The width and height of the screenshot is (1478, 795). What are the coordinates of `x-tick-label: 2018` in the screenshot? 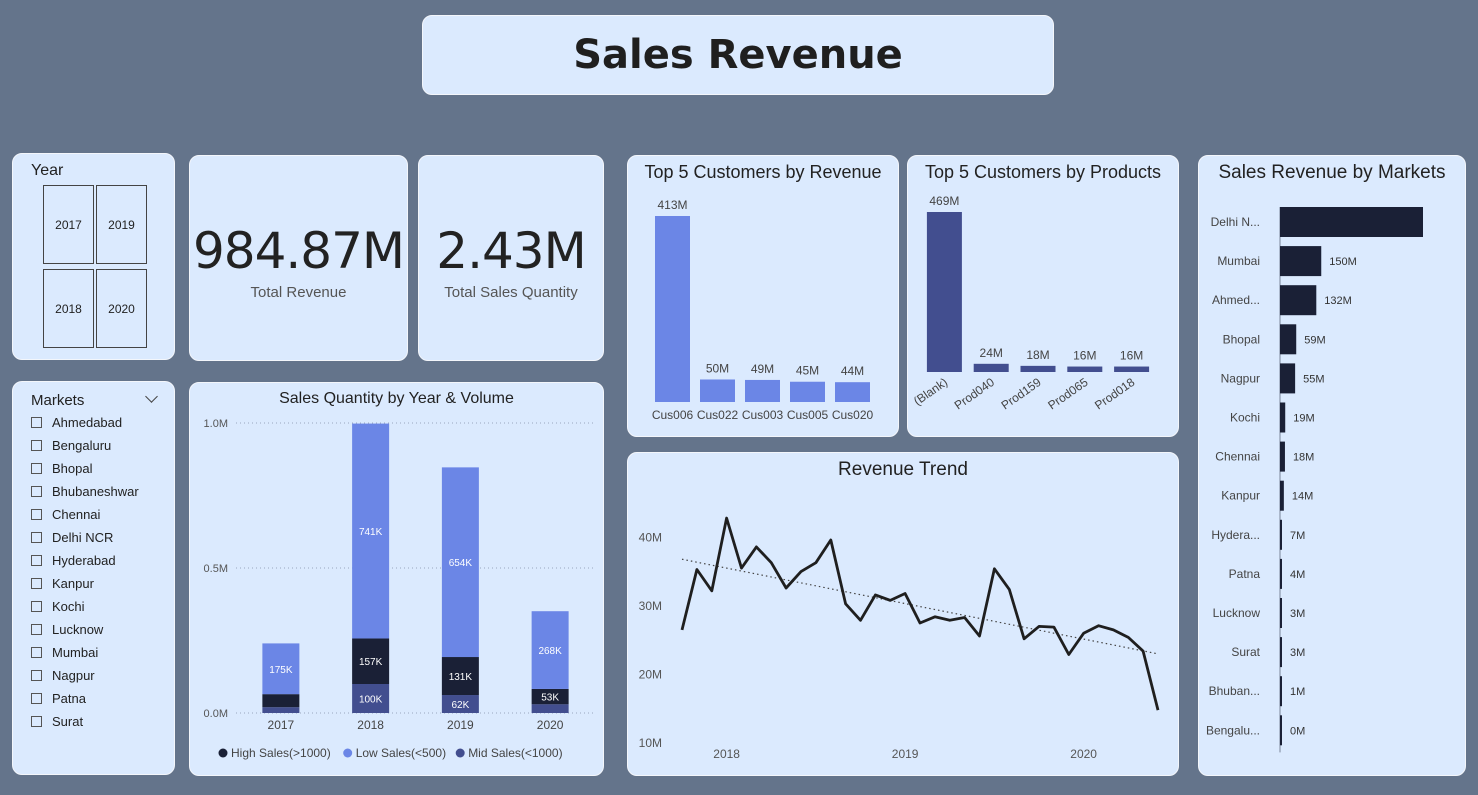 It's located at (370, 725).